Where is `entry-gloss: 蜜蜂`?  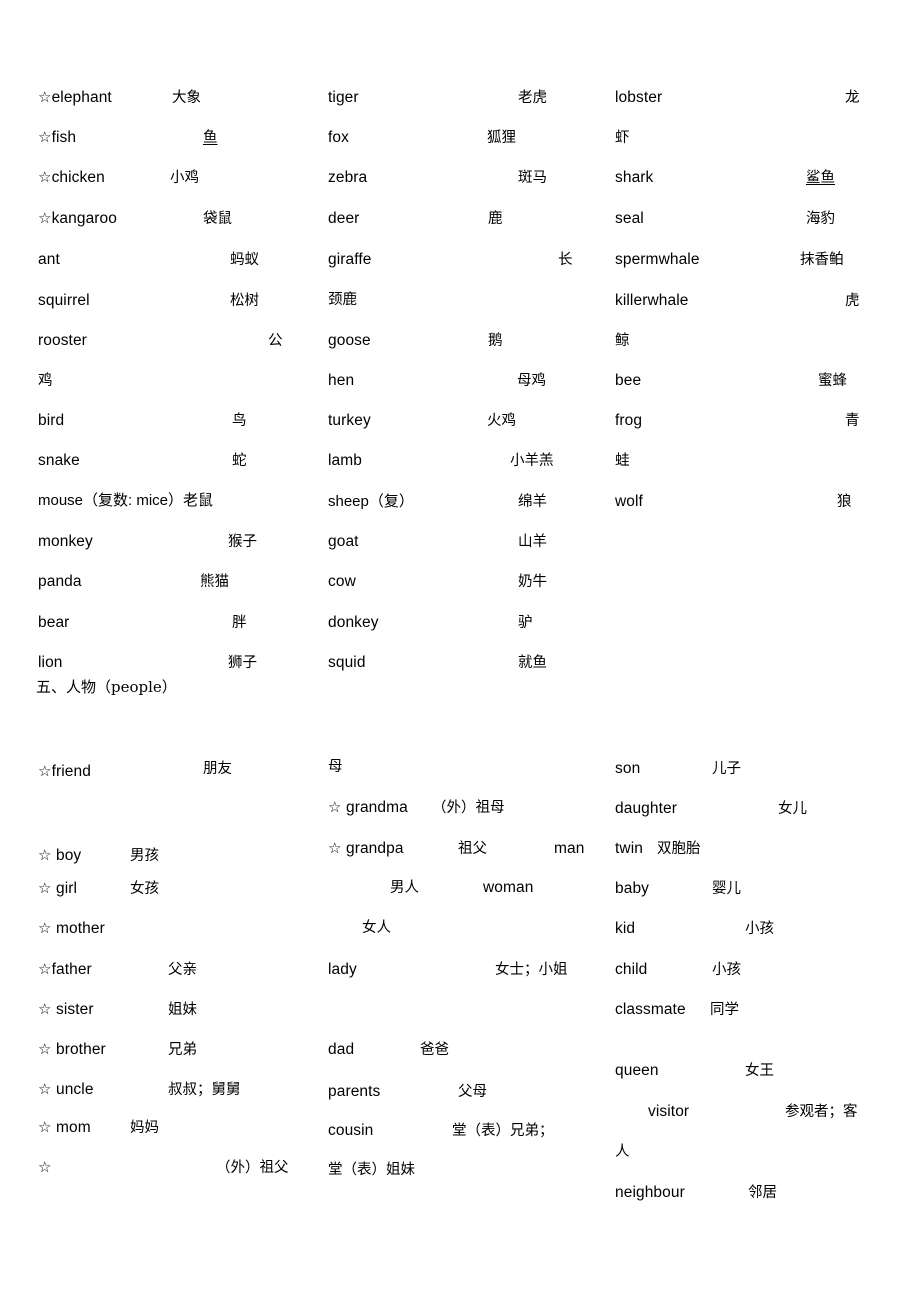
entry-gloss: 蜜蜂 is located at coordinates (832, 381).